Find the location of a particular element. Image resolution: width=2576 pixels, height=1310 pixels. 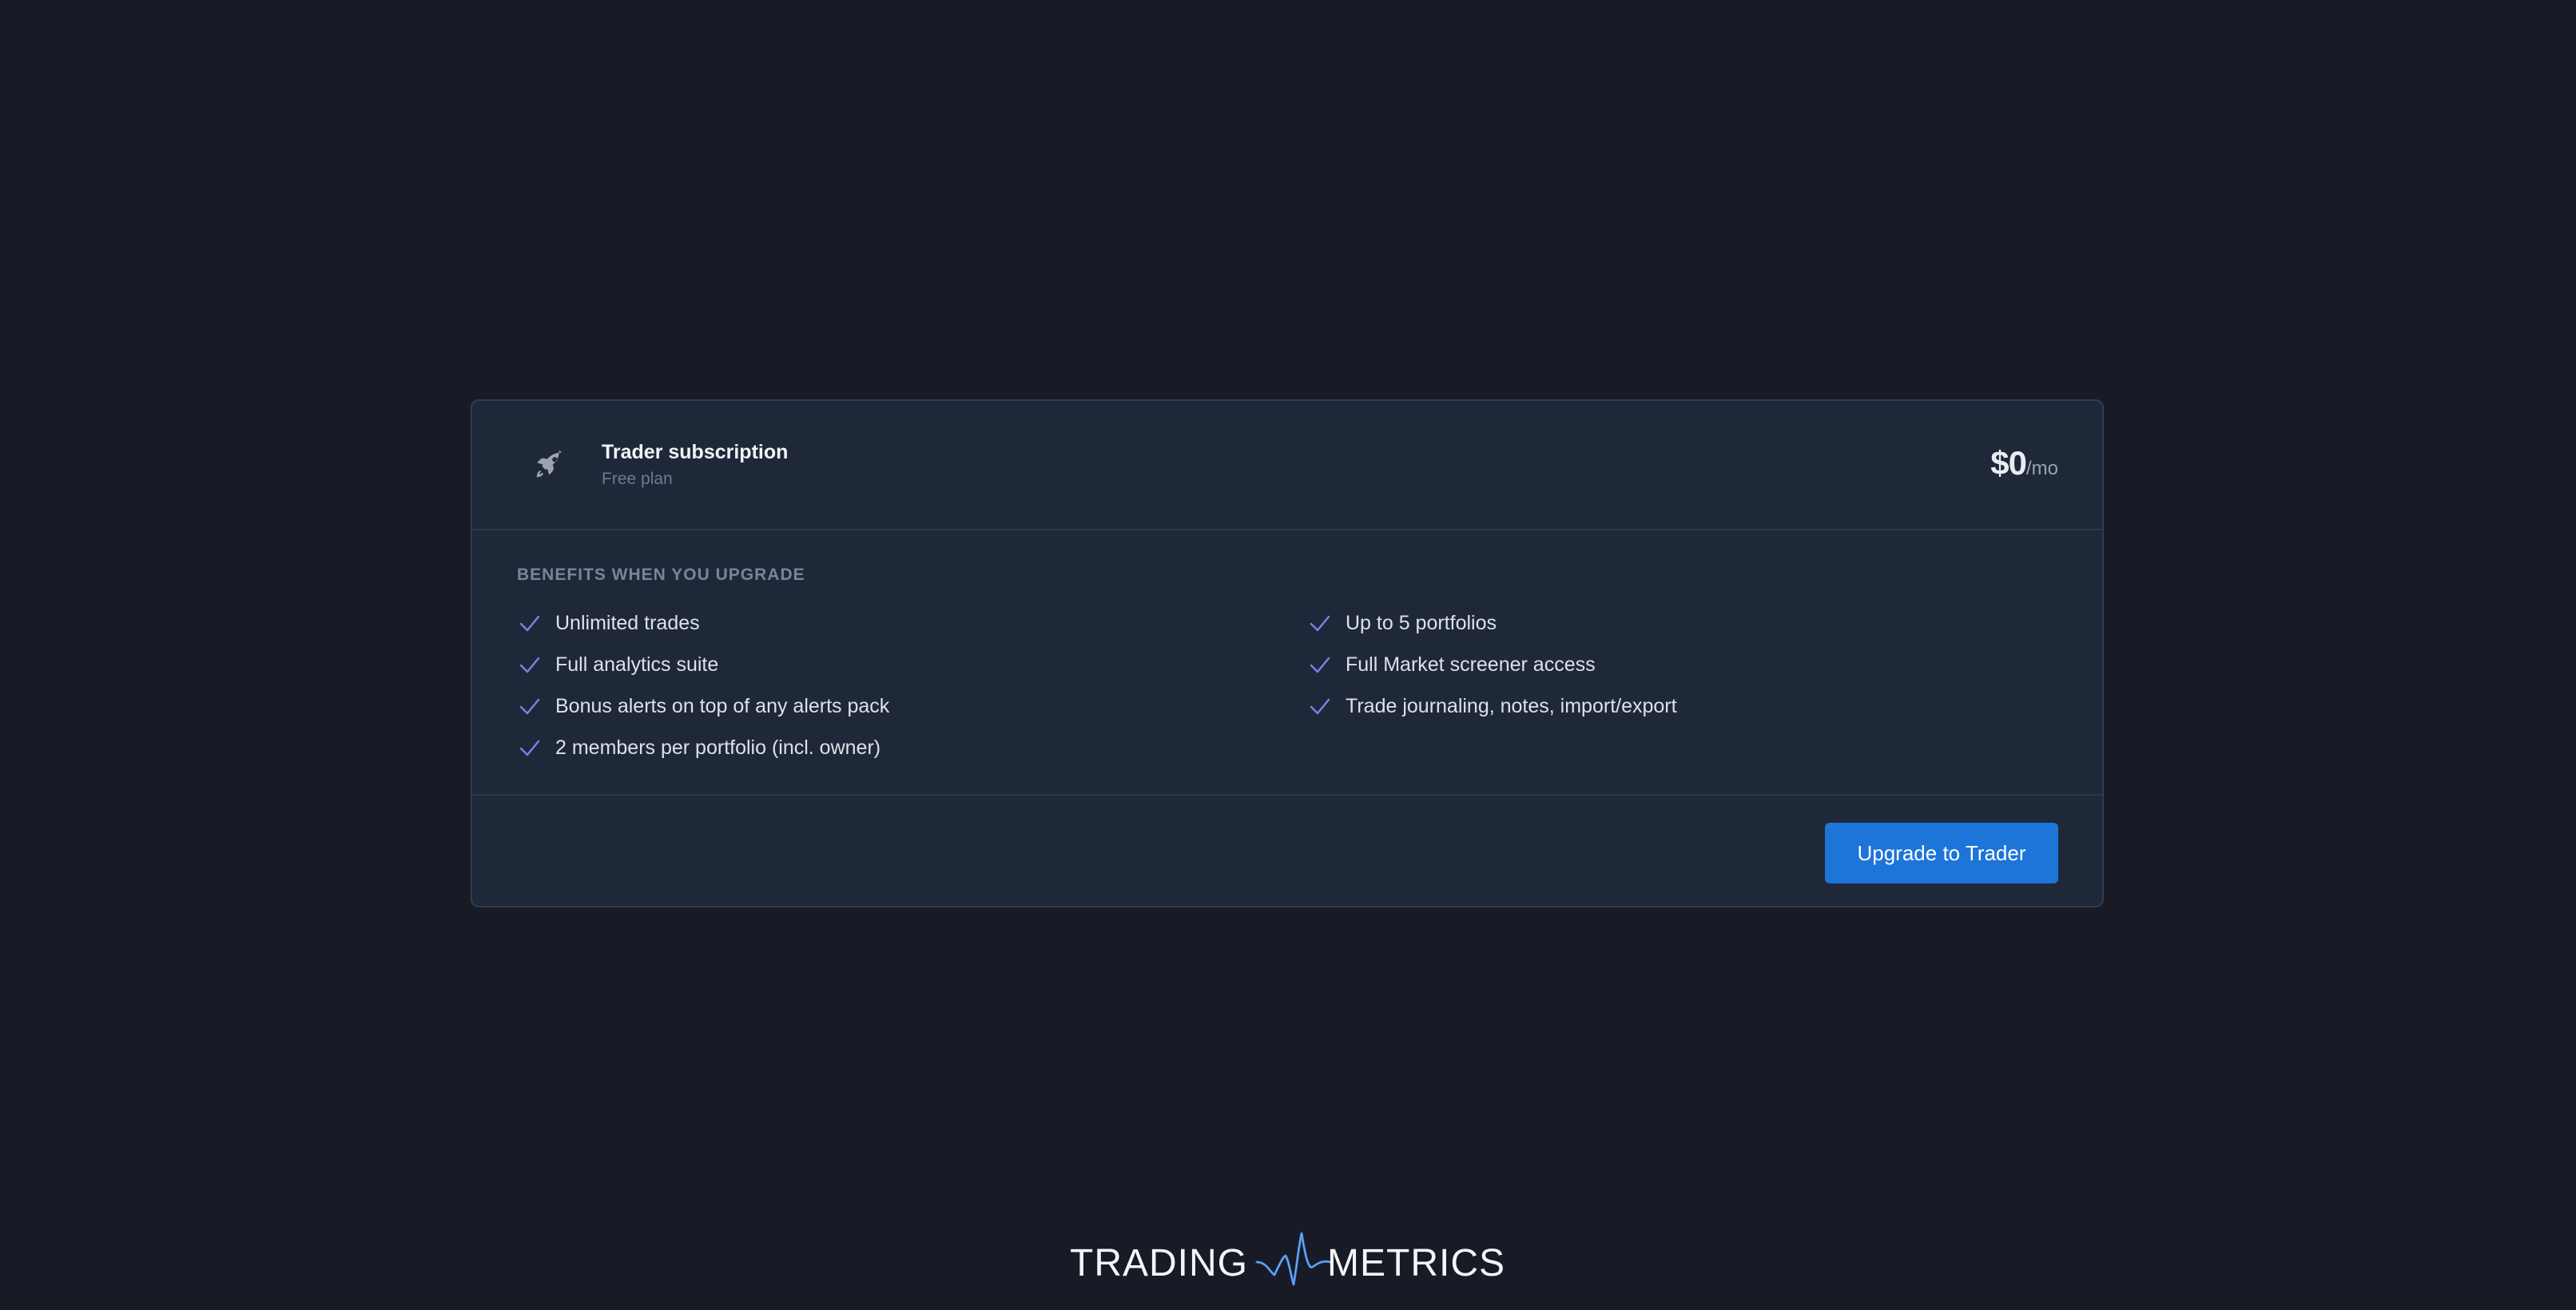

benefit-text: Full Market screener access is located at coordinates (1471, 665).